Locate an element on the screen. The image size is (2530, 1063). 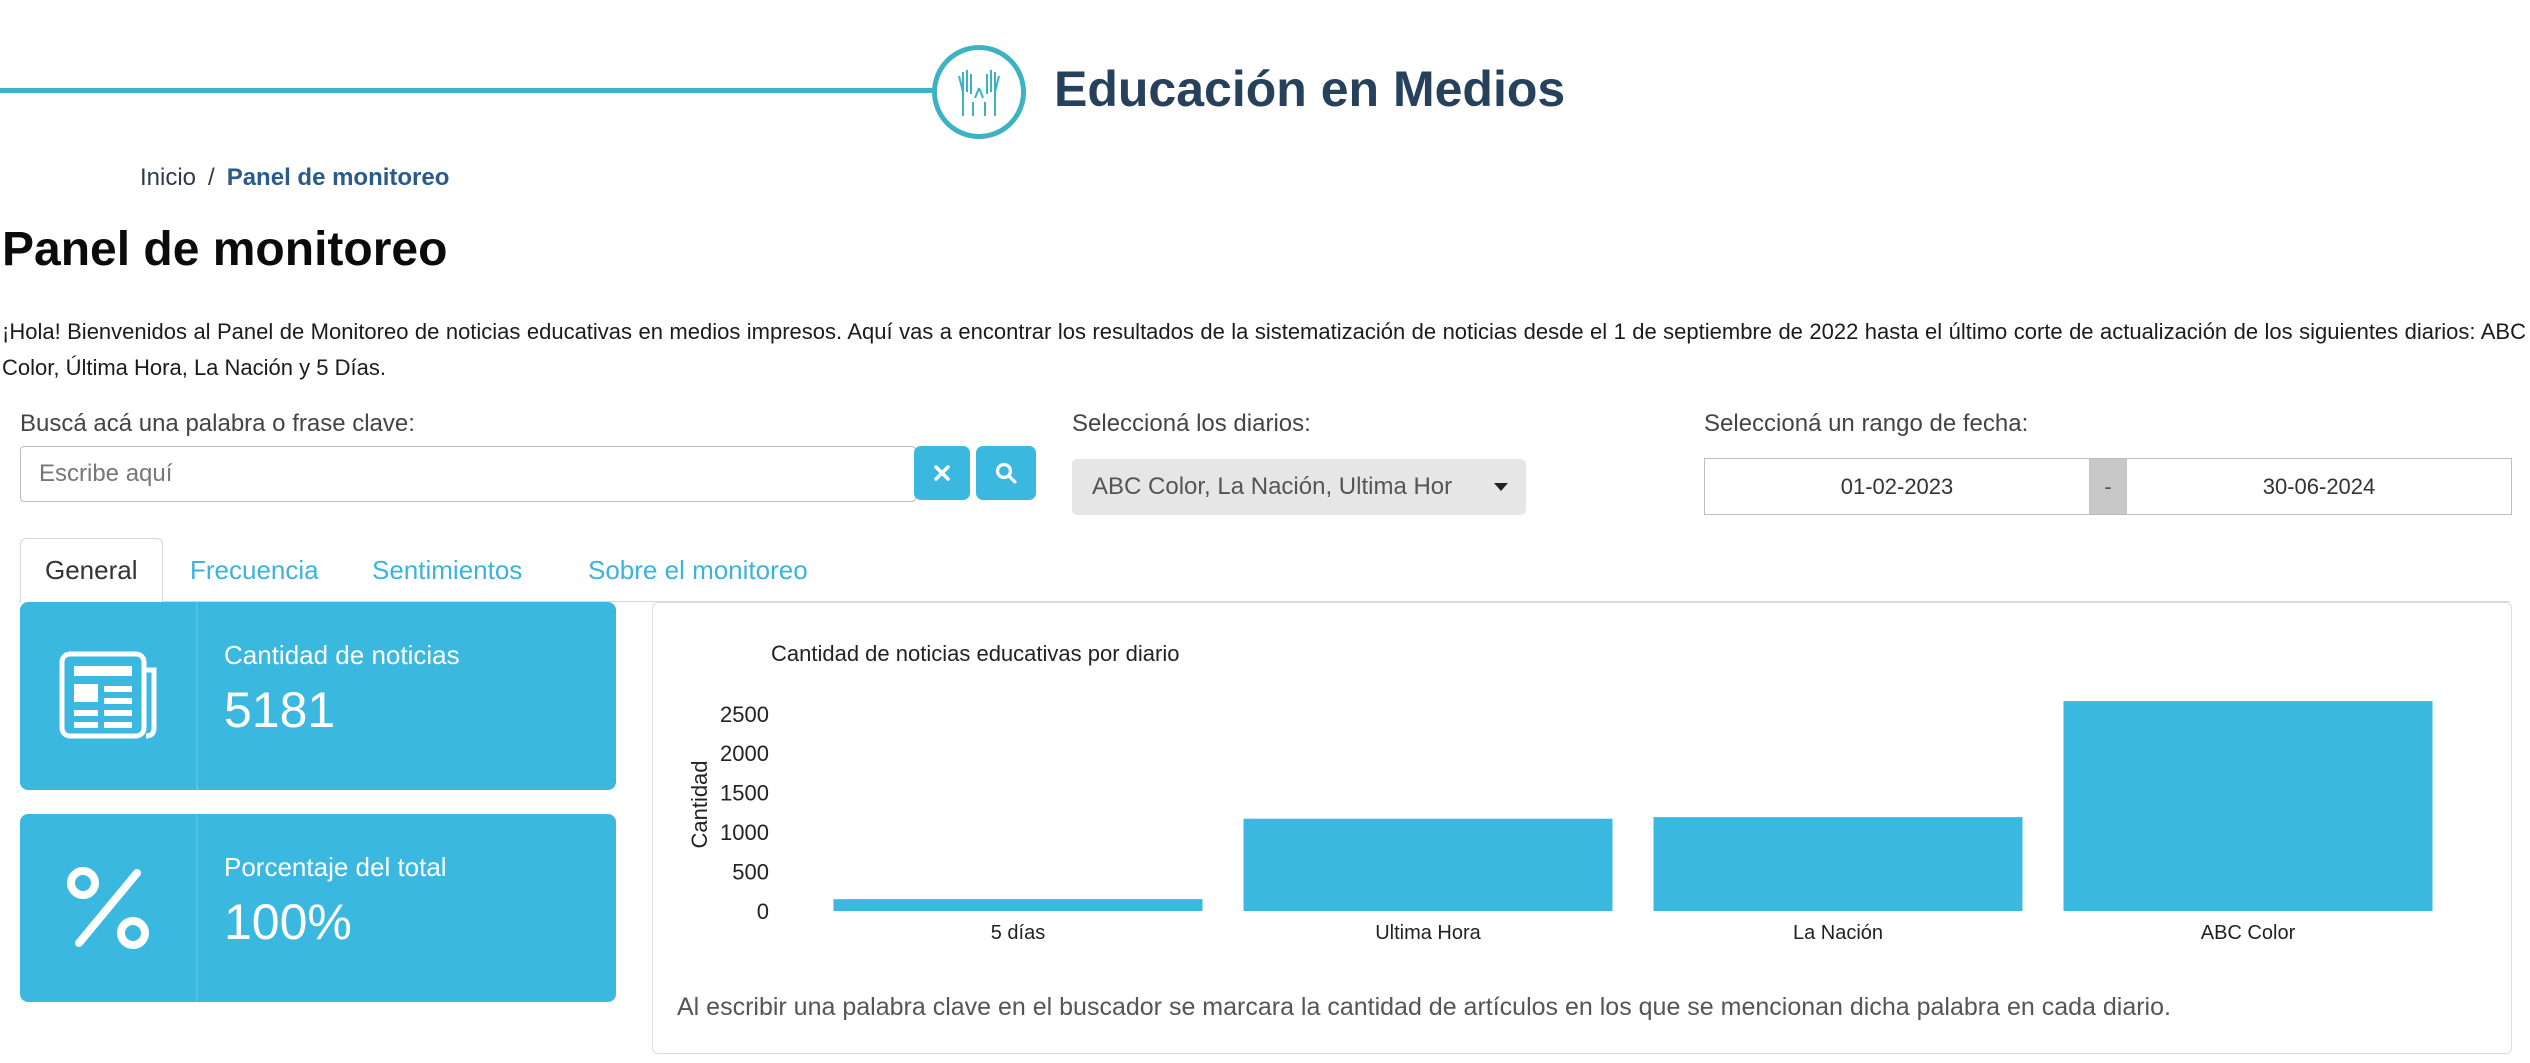
x-tick-label: 5 días is located at coordinates (1018, 933).